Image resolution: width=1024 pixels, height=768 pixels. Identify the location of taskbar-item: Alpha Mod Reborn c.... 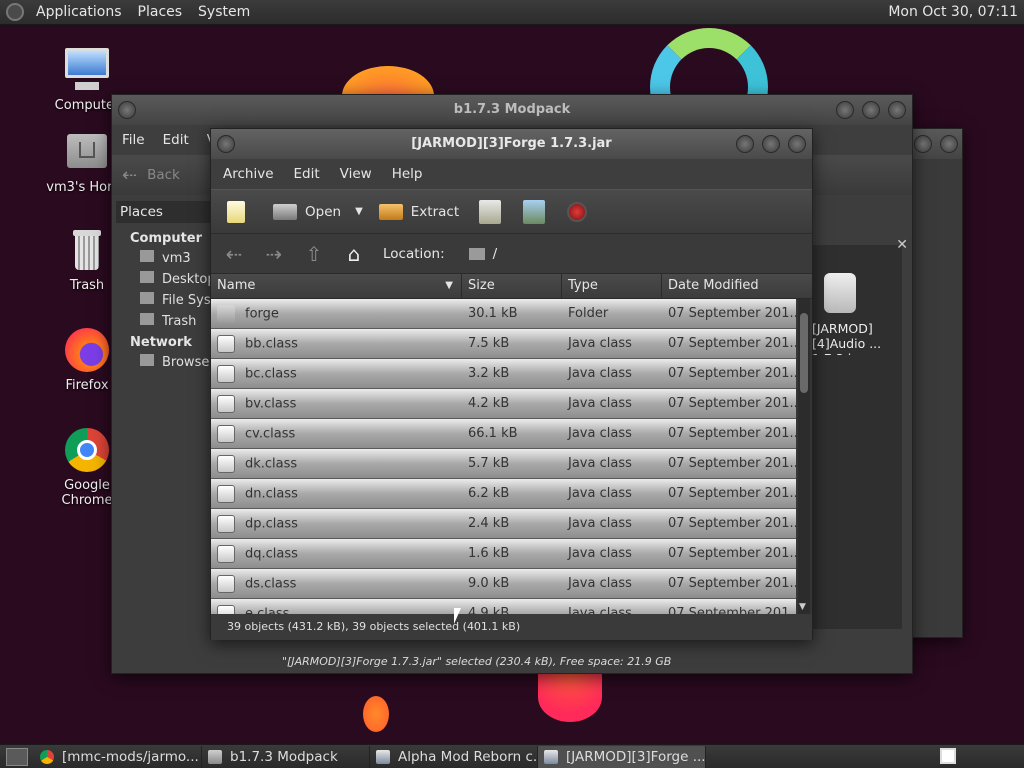
(454, 756).